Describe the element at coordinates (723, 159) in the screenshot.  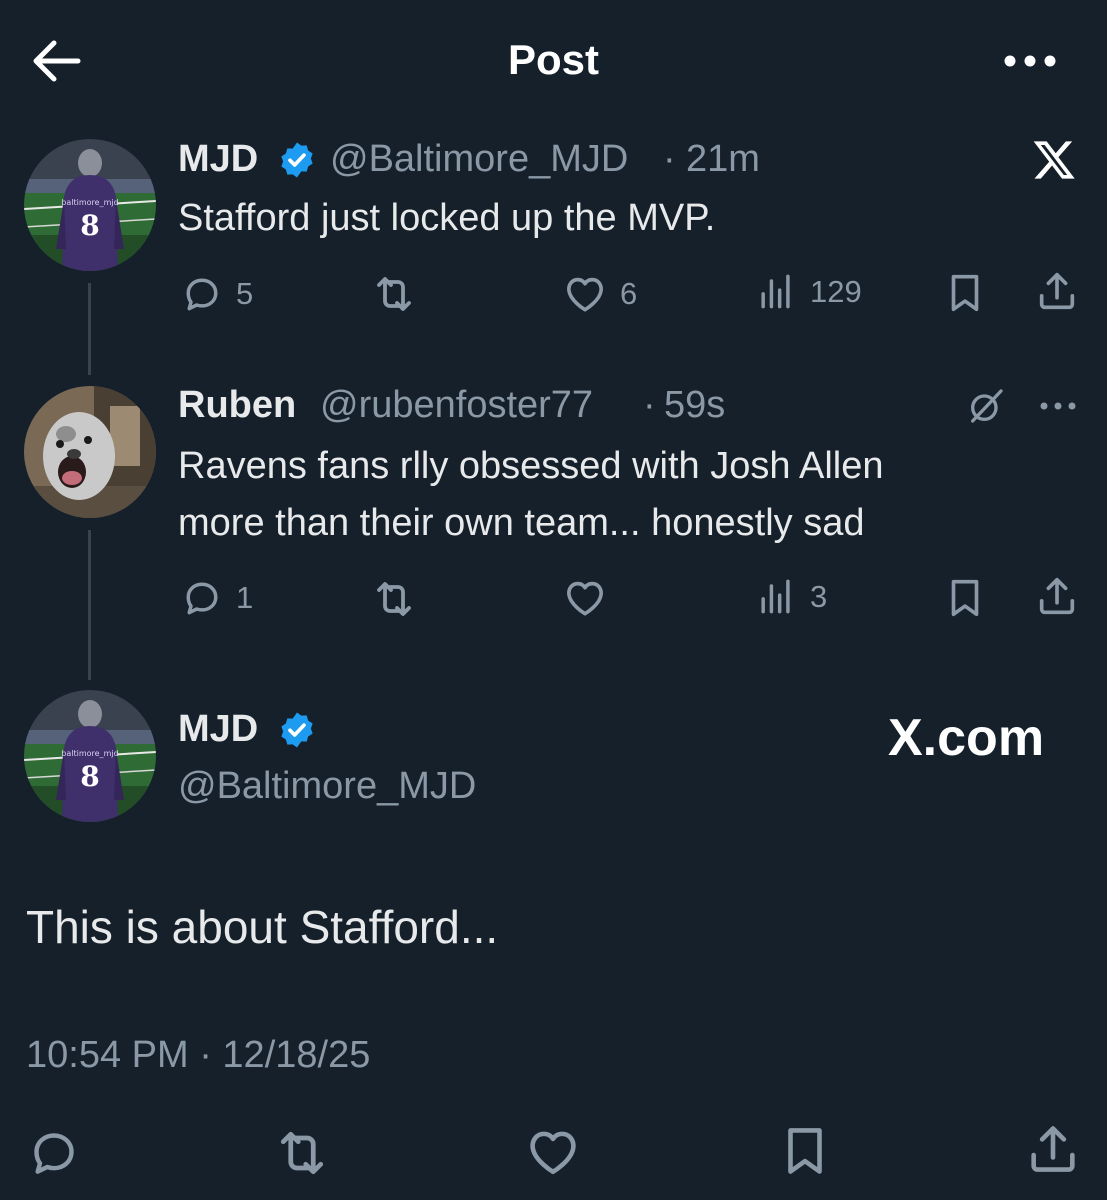
I see `post-time: 21m` at that location.